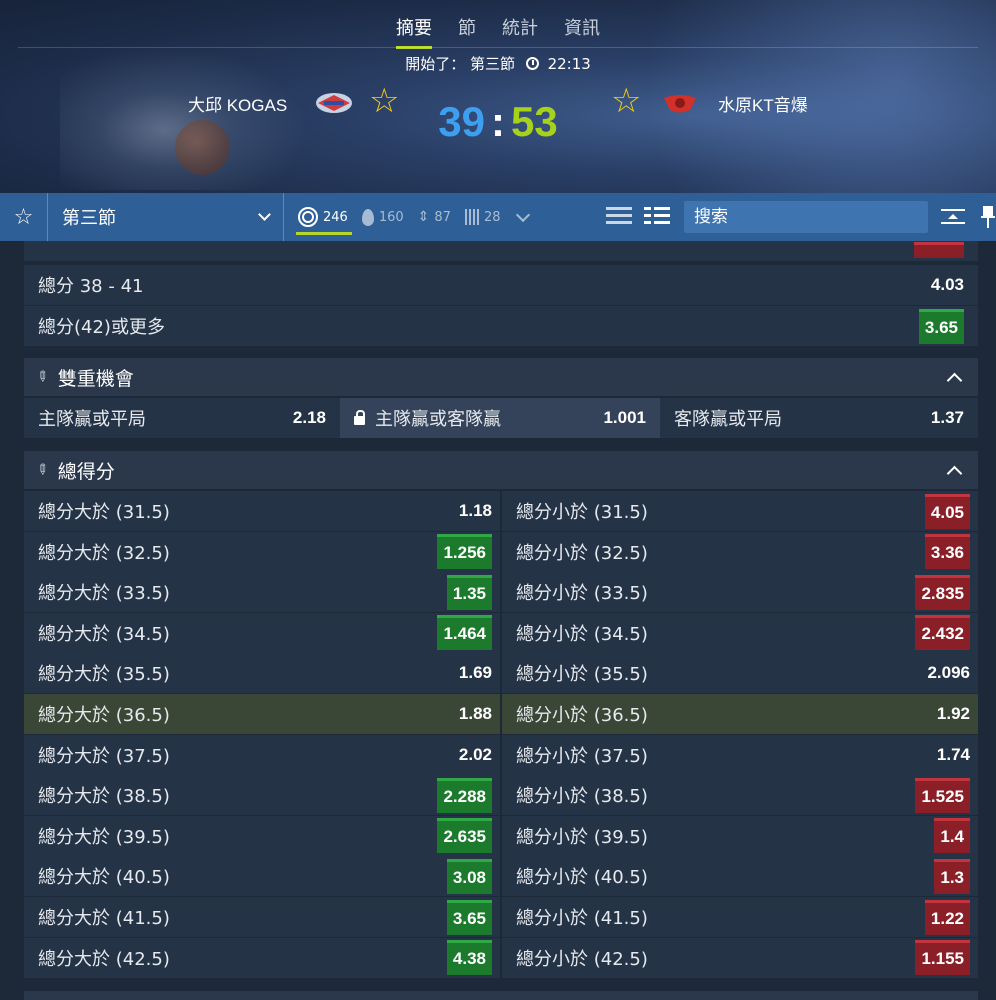  What do you see at coordinates (740, 876) in the screenshot?
I see `under-odd-button: 總分小於 (40.5) 1.3` at bounding box center [740, 876].